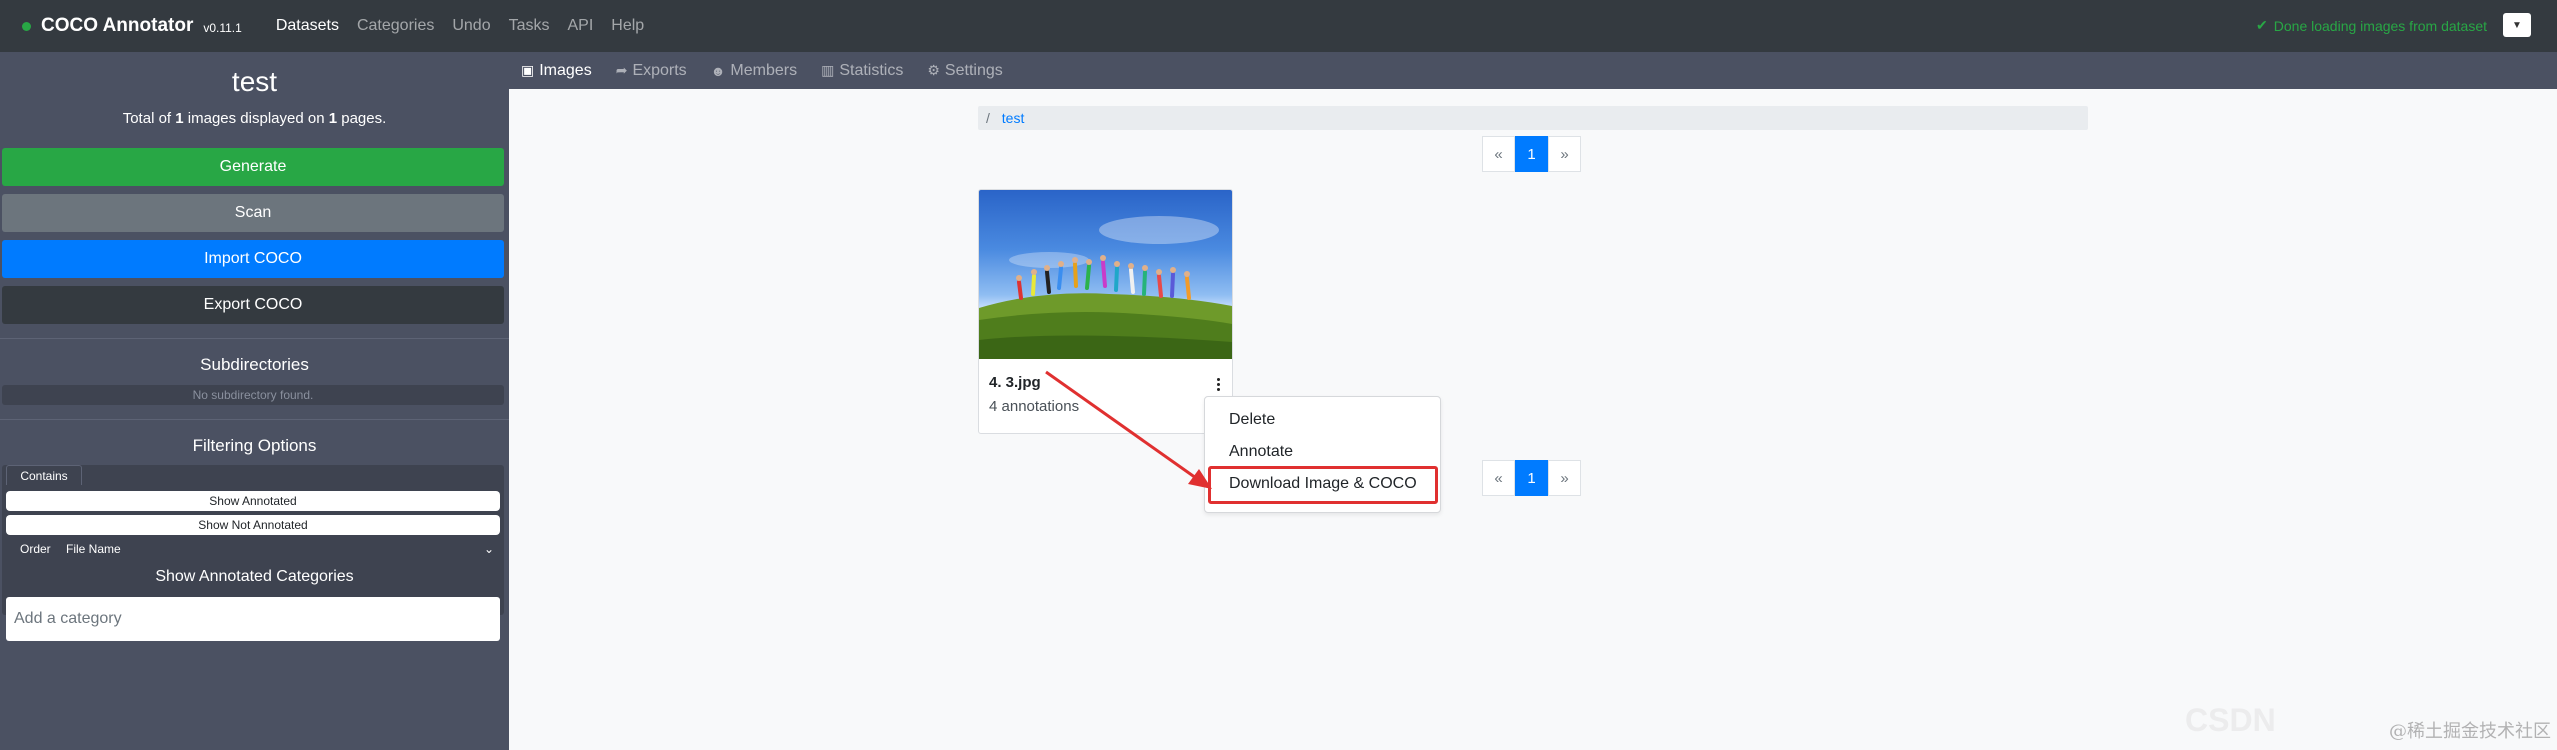 The image size is (2557, 750). I want to click on contains-tab: Contains, so click(44, 475).